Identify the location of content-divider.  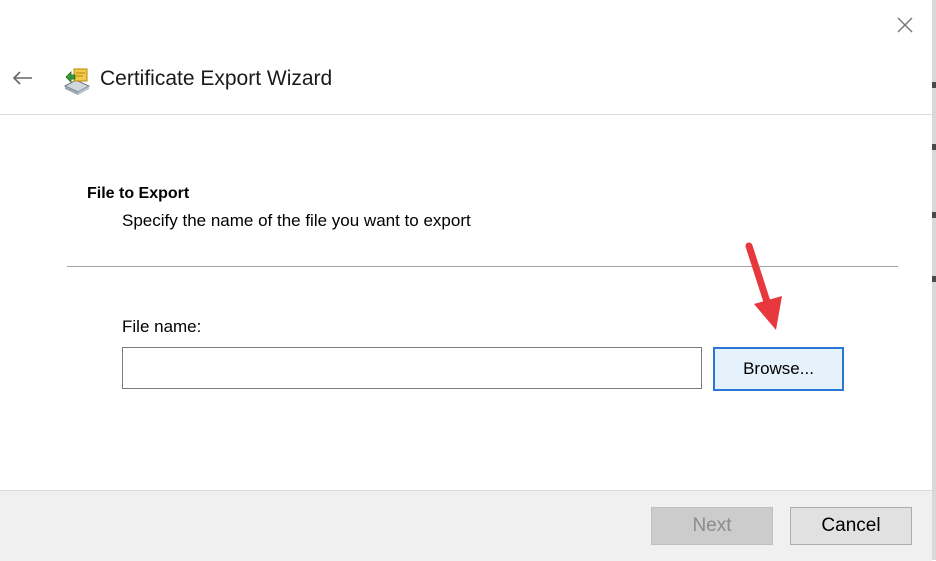
(482, 266).